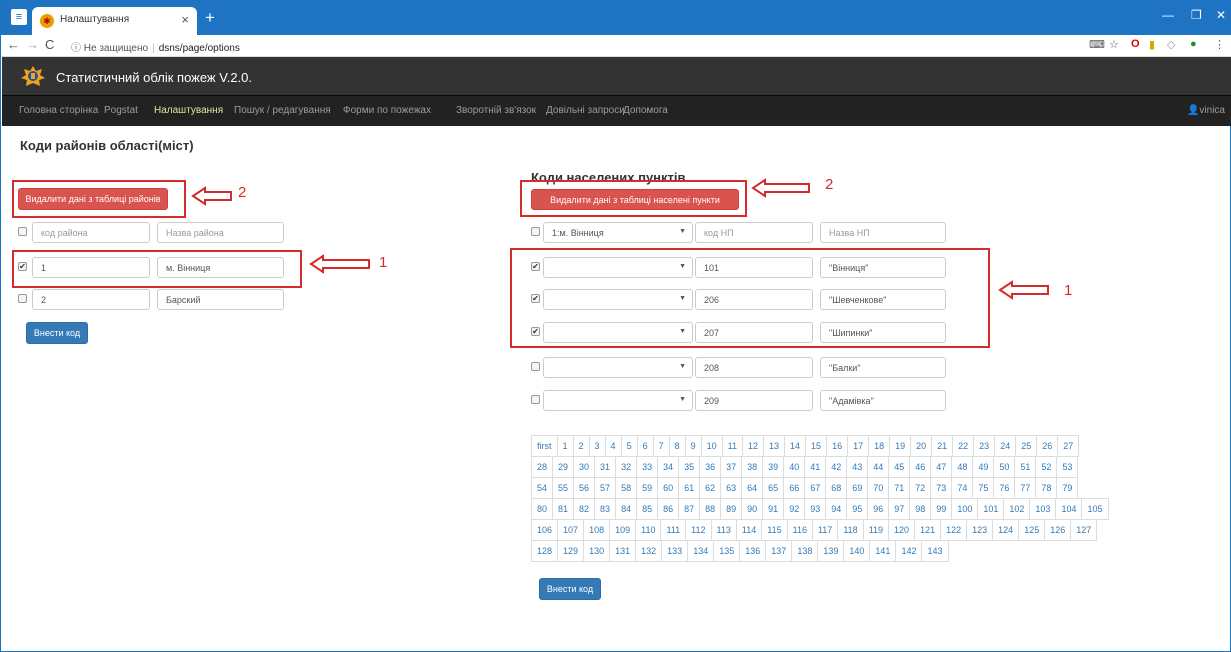 The width and height of the screenshot is (1231, 652). Describe the element at coordinates (754, 367) in the screenshot. I see `settlement-code-field: 208` at that location.